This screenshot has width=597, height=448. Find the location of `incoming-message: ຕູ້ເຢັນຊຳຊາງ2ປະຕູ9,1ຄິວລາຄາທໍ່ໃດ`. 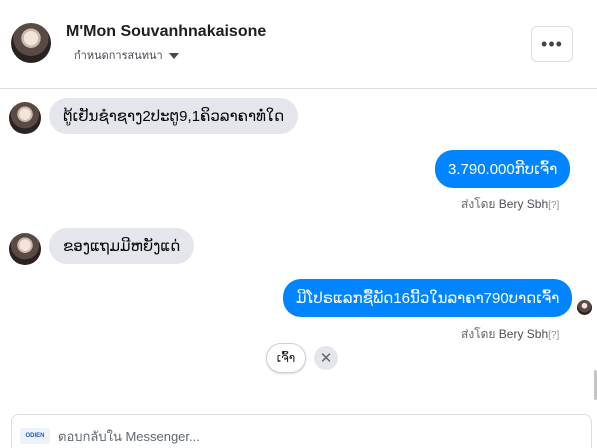

incoming-message: ຕູ້ເຢັນຊຳຊາງ2ປະຕູ9,1ຄິວລາຄາທໍ່ໃດ is located at coordinates (174, 116).